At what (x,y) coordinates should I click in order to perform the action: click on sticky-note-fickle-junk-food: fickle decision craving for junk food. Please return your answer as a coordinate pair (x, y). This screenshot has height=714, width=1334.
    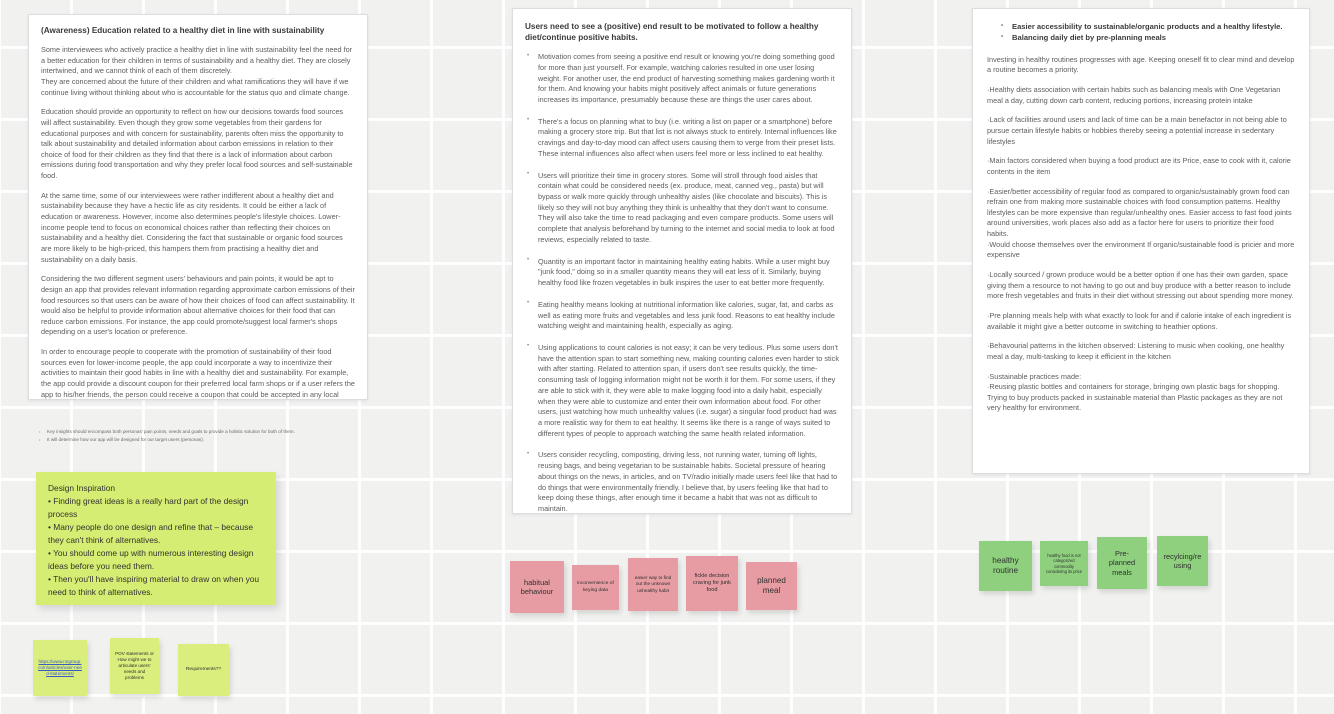
    Looking at the image, I should click on (712, 583).